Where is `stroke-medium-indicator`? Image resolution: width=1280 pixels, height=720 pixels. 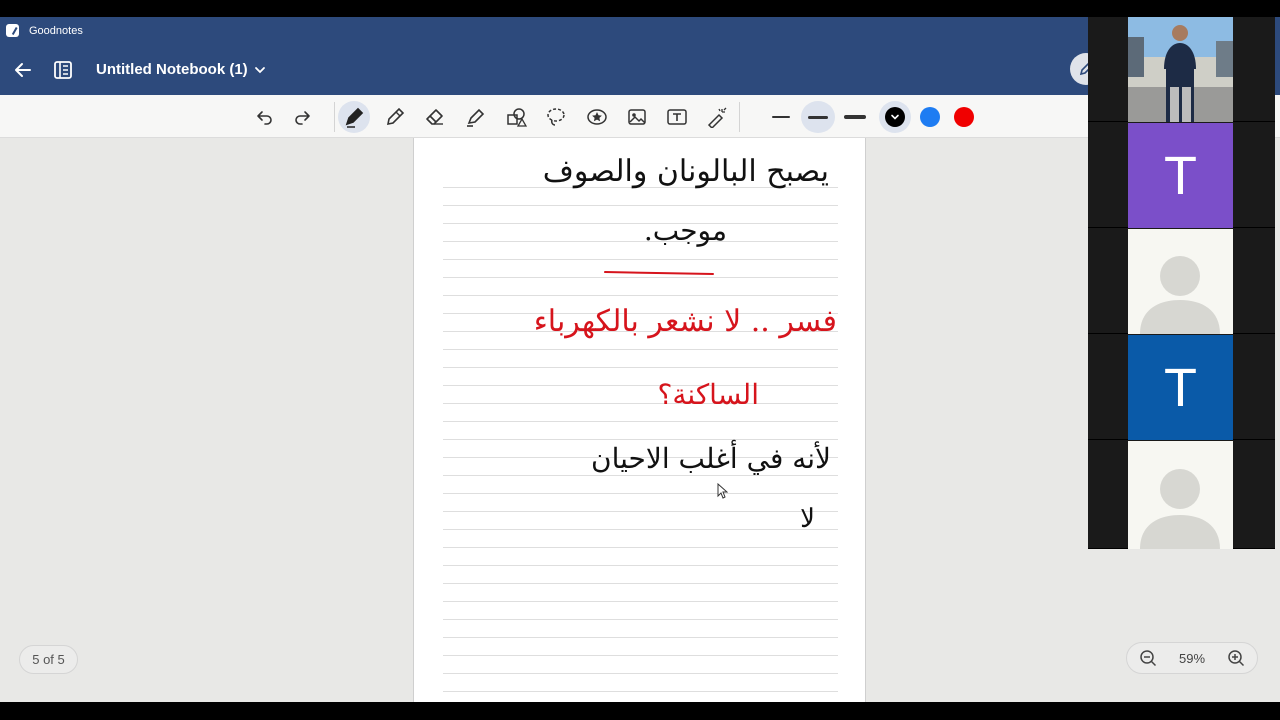
stroke-medium-indicator is located at coordinates (818, 117).